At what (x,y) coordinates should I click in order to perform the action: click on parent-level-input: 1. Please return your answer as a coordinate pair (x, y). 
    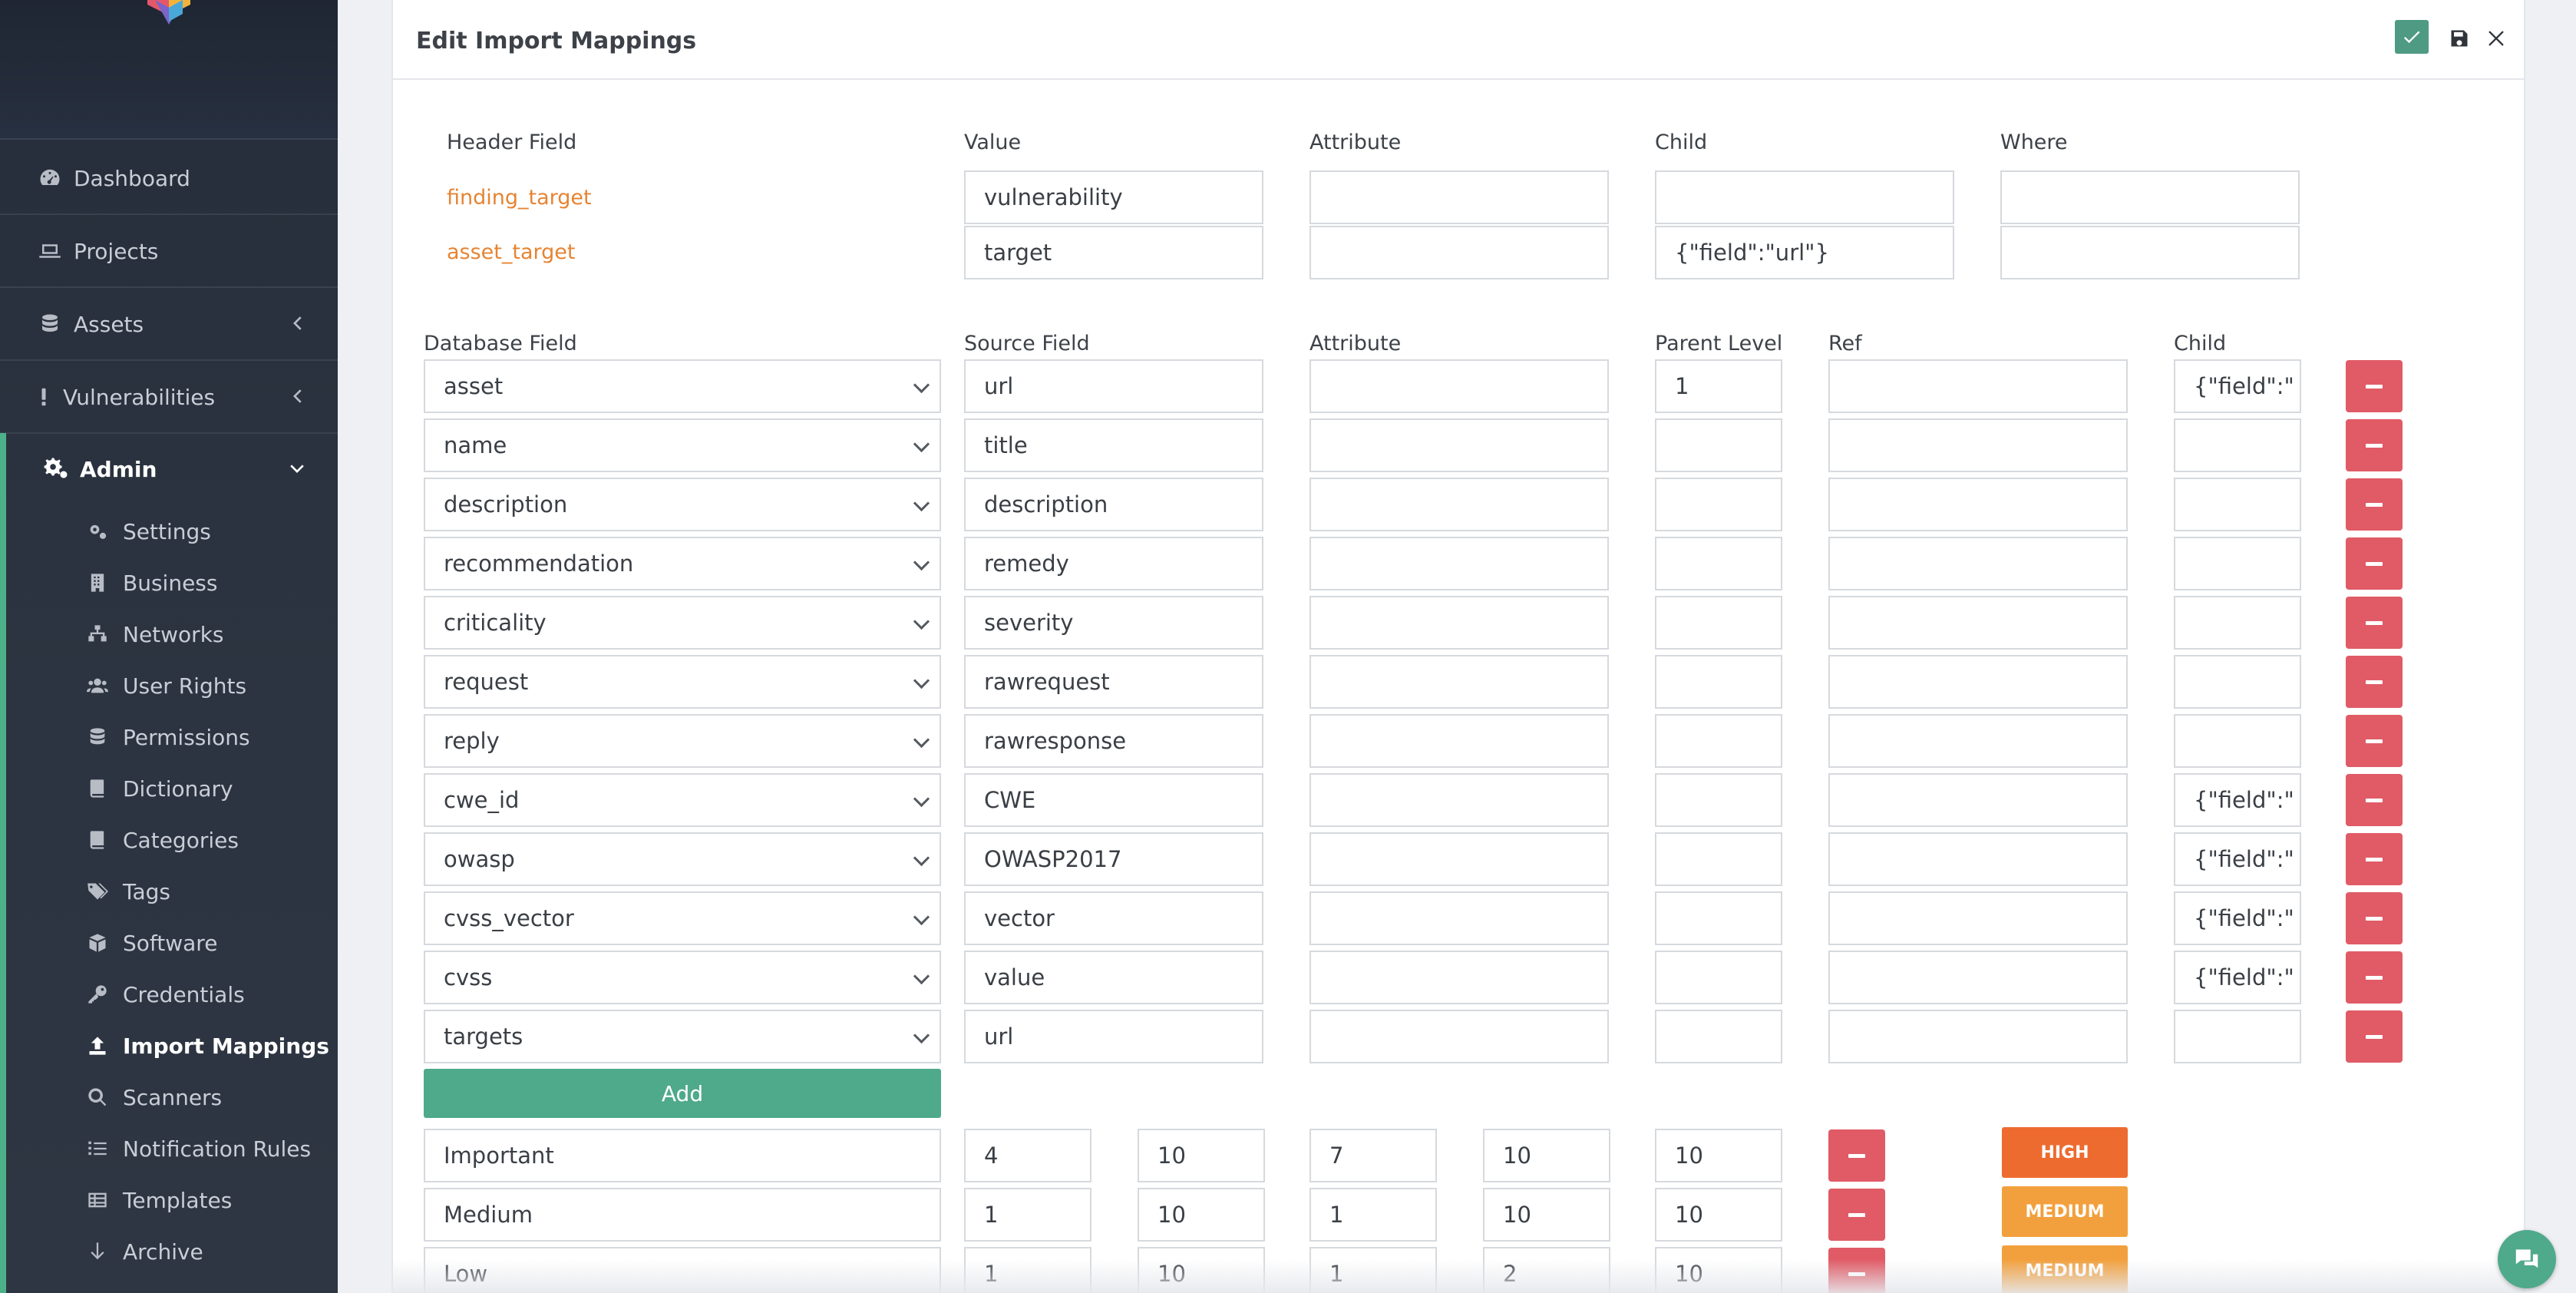
    Looking at the image, I should click on (1718, 386).